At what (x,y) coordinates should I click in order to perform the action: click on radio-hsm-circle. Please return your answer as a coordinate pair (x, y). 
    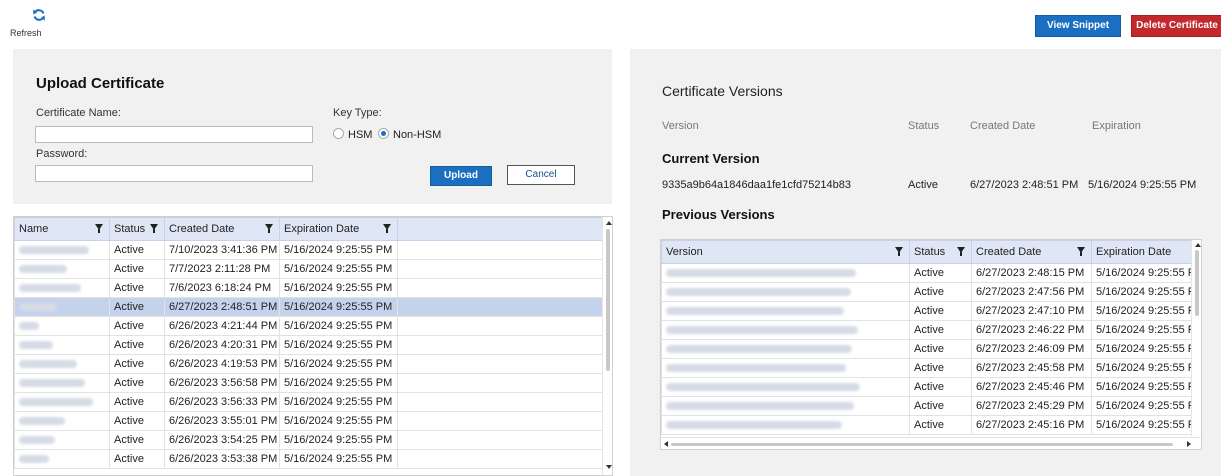
    Looking at the image, I should click on (338, 133).